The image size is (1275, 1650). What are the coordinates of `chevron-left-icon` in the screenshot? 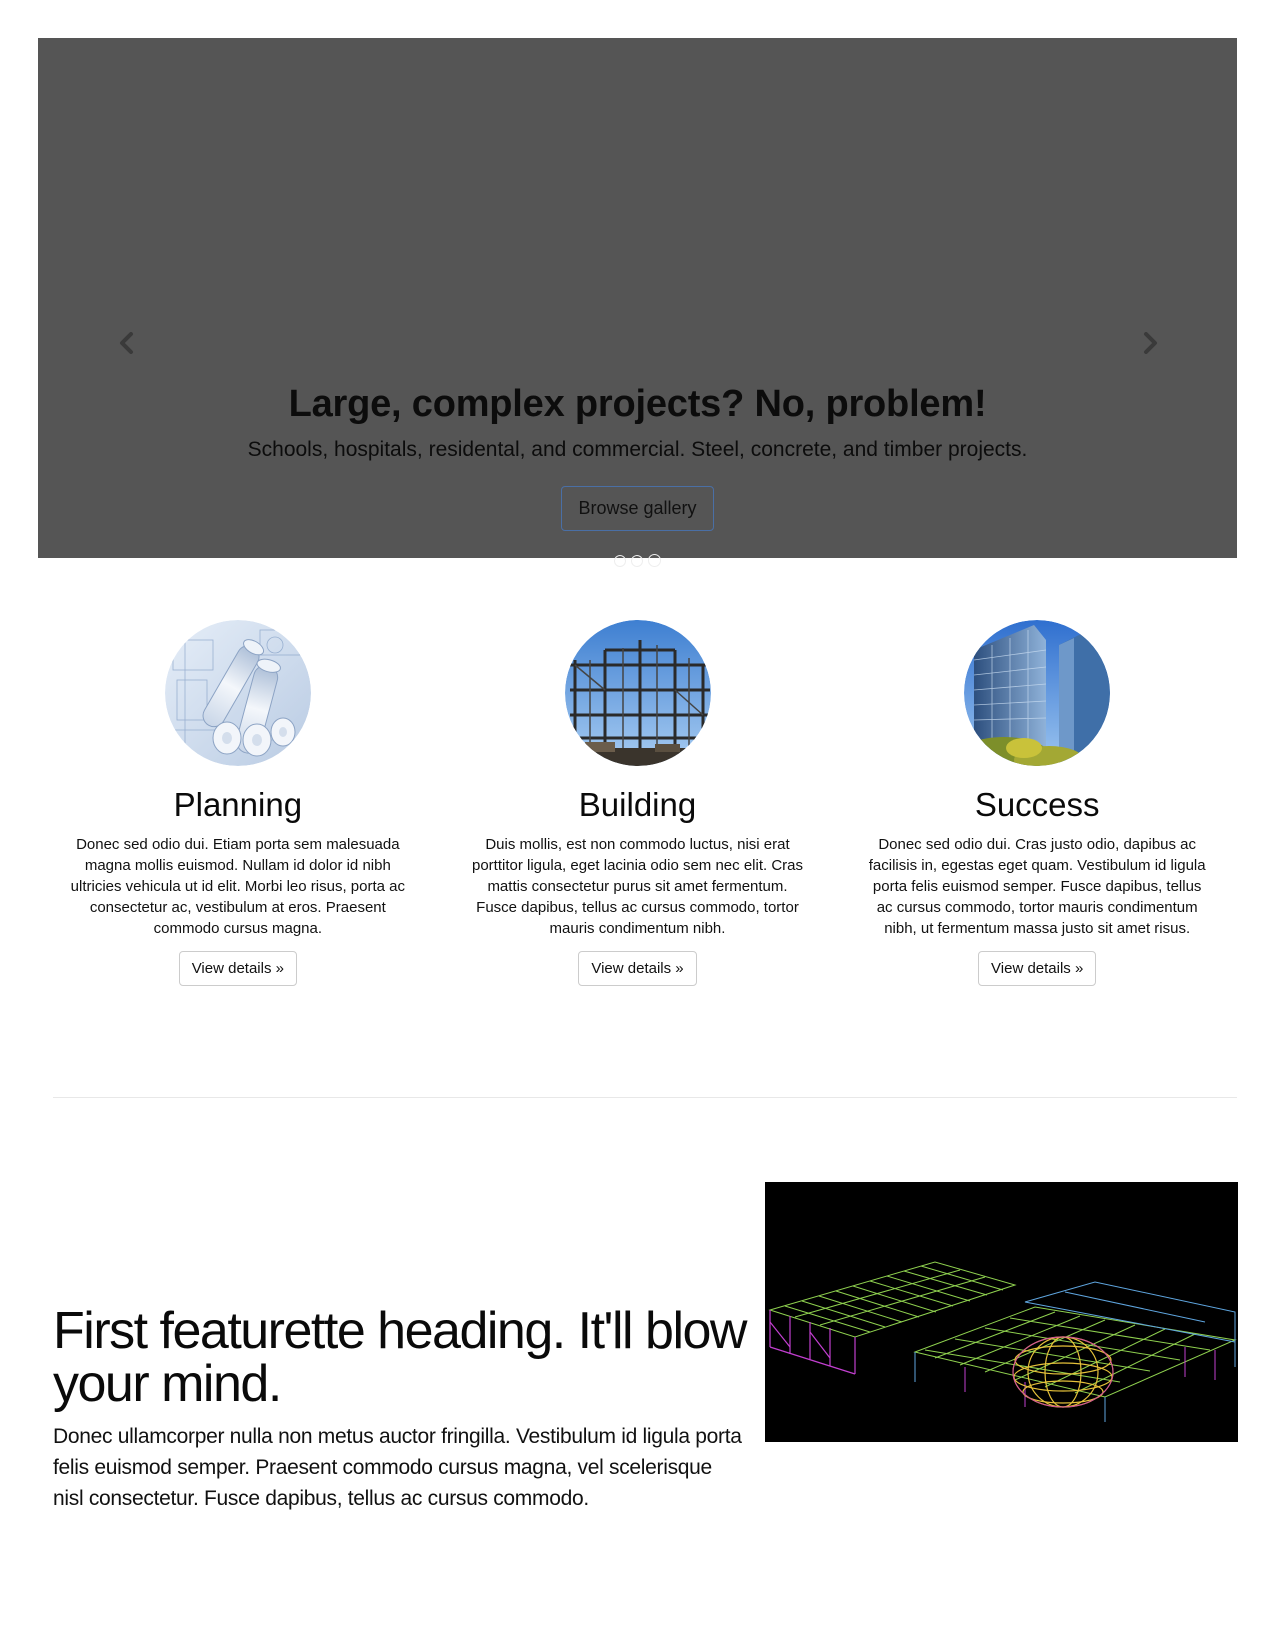 It's located at (126, 343).